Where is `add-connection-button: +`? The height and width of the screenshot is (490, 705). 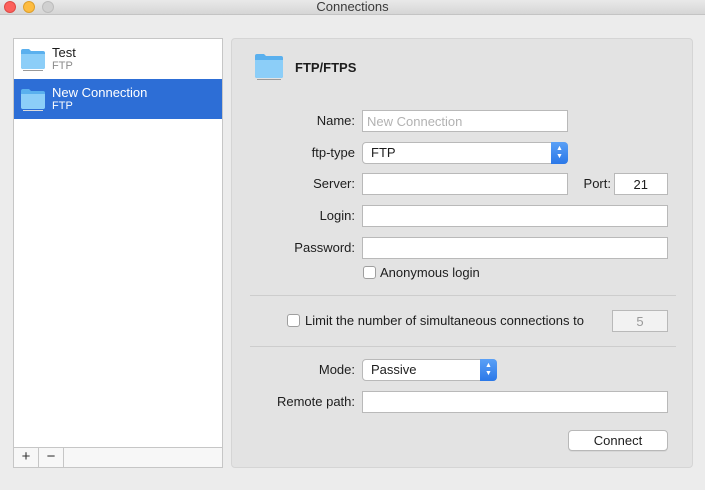
add-connection-button: + is located at coordinates (26, 457).